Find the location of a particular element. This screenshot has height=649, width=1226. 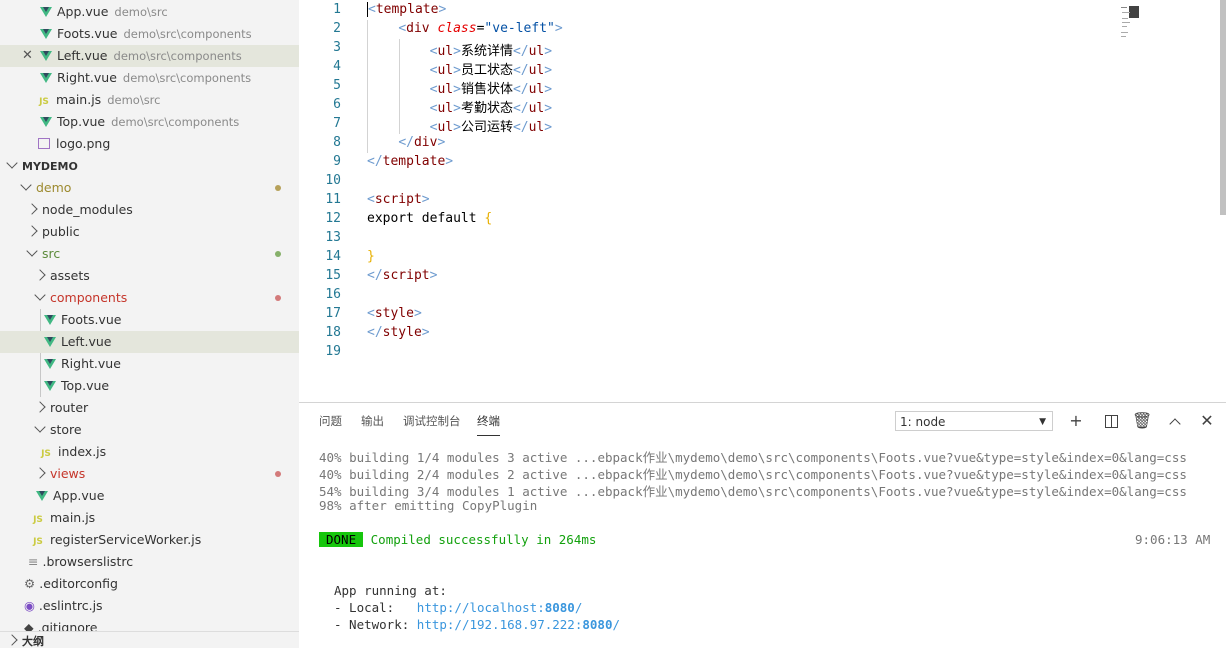

tree-file-top-vue: Top.vue is located at coordinates (149, 386).